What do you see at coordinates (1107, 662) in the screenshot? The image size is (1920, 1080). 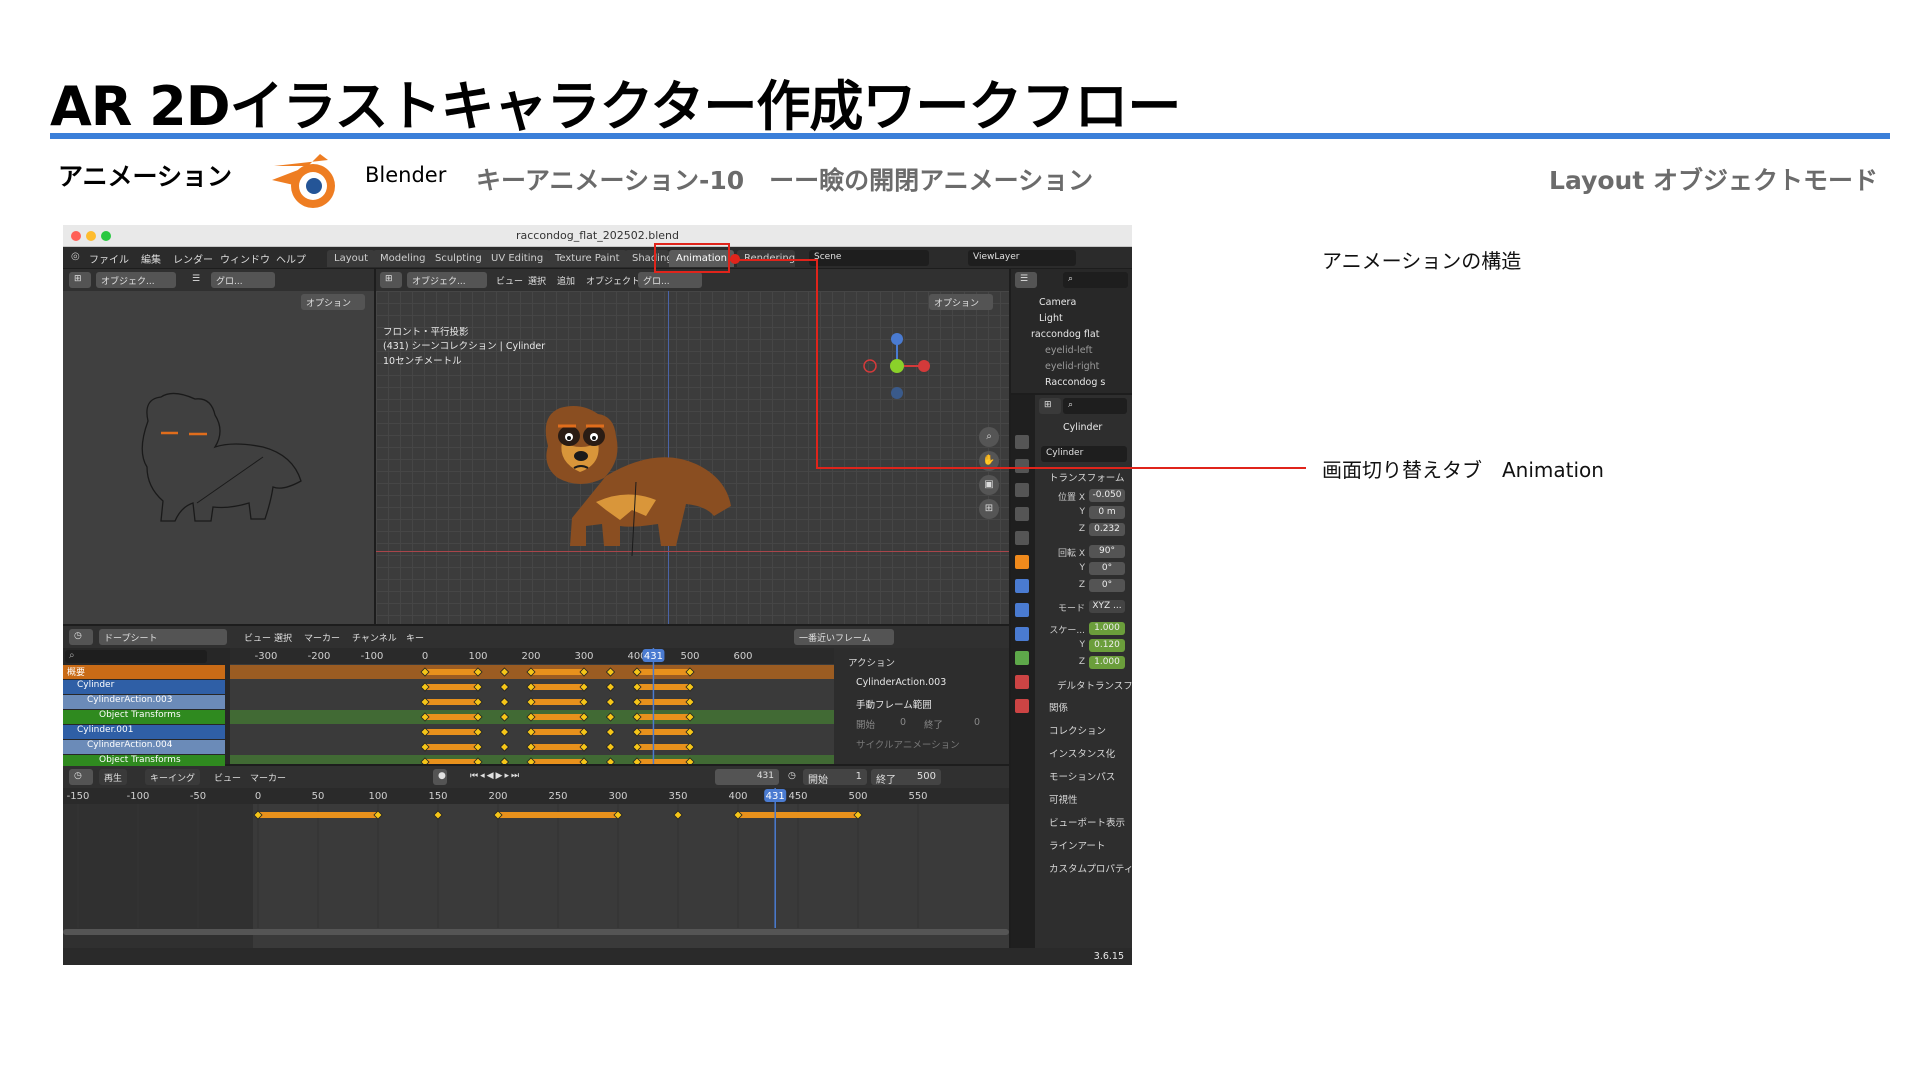 I see `scale-z-field: 1.000` at bounding box center [1107, 662].